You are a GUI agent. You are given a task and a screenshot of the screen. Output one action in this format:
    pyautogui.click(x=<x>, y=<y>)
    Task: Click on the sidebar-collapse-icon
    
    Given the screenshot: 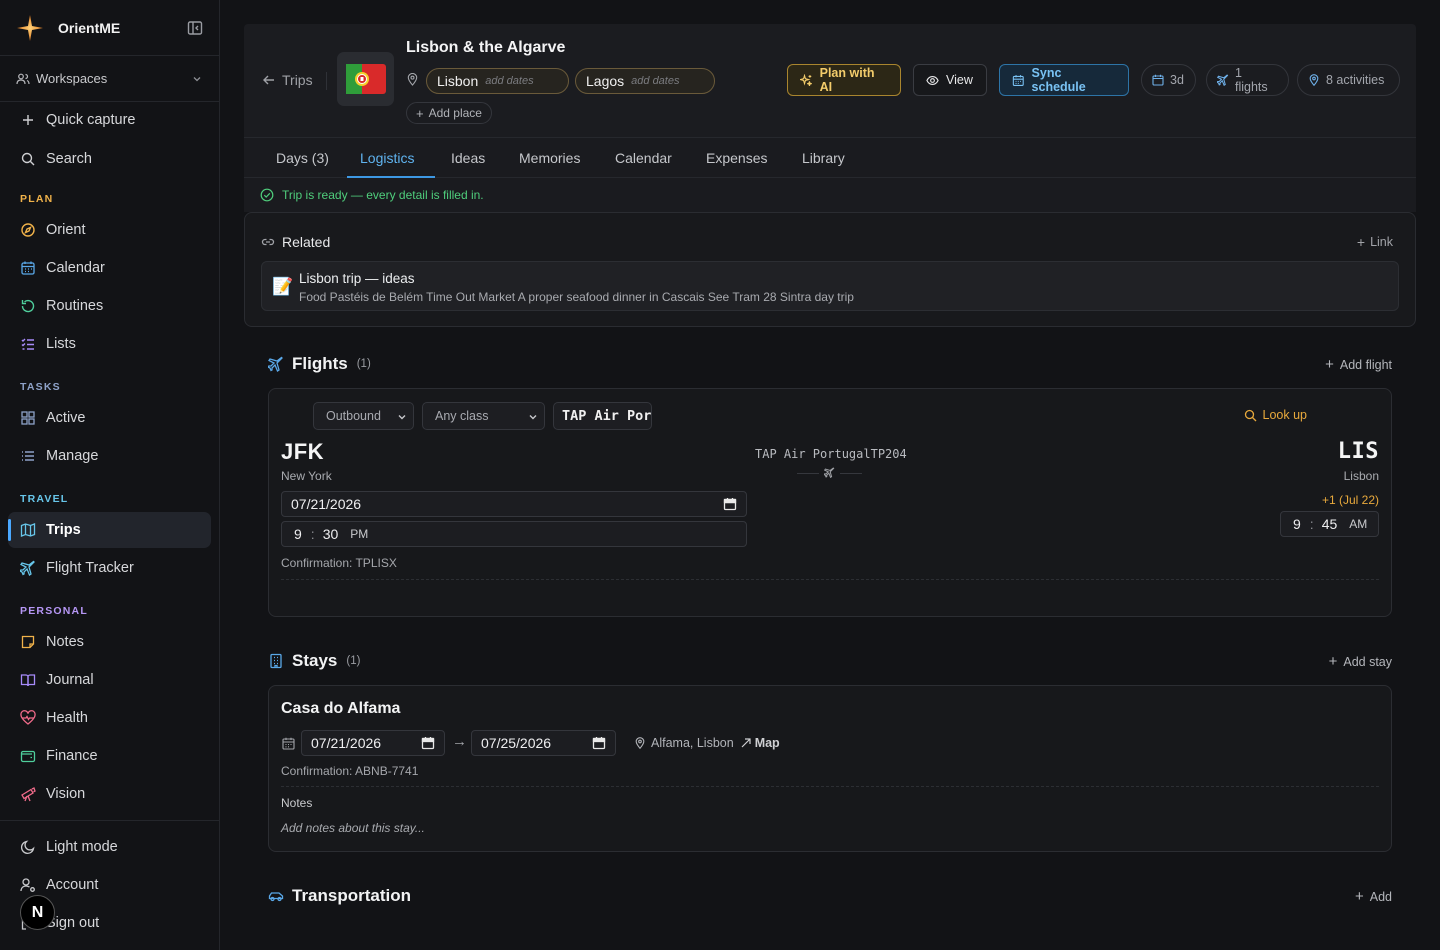 What is the action you would take?
    pyautogui.click(x=195, y=28)
    